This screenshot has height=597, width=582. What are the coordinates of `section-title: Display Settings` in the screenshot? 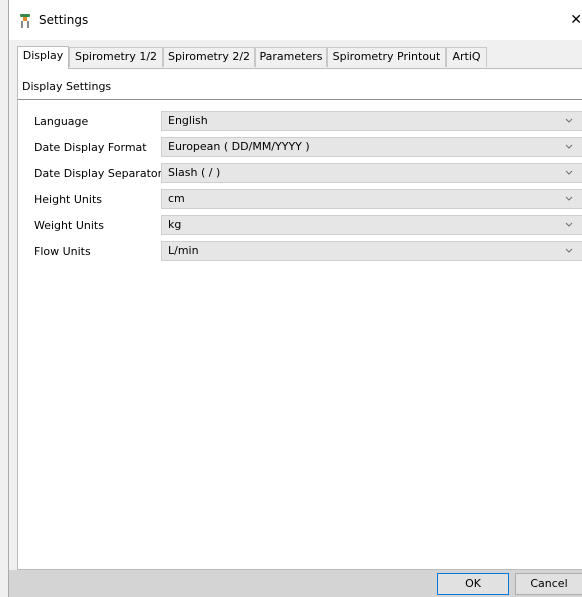 It's located at (67, 86).